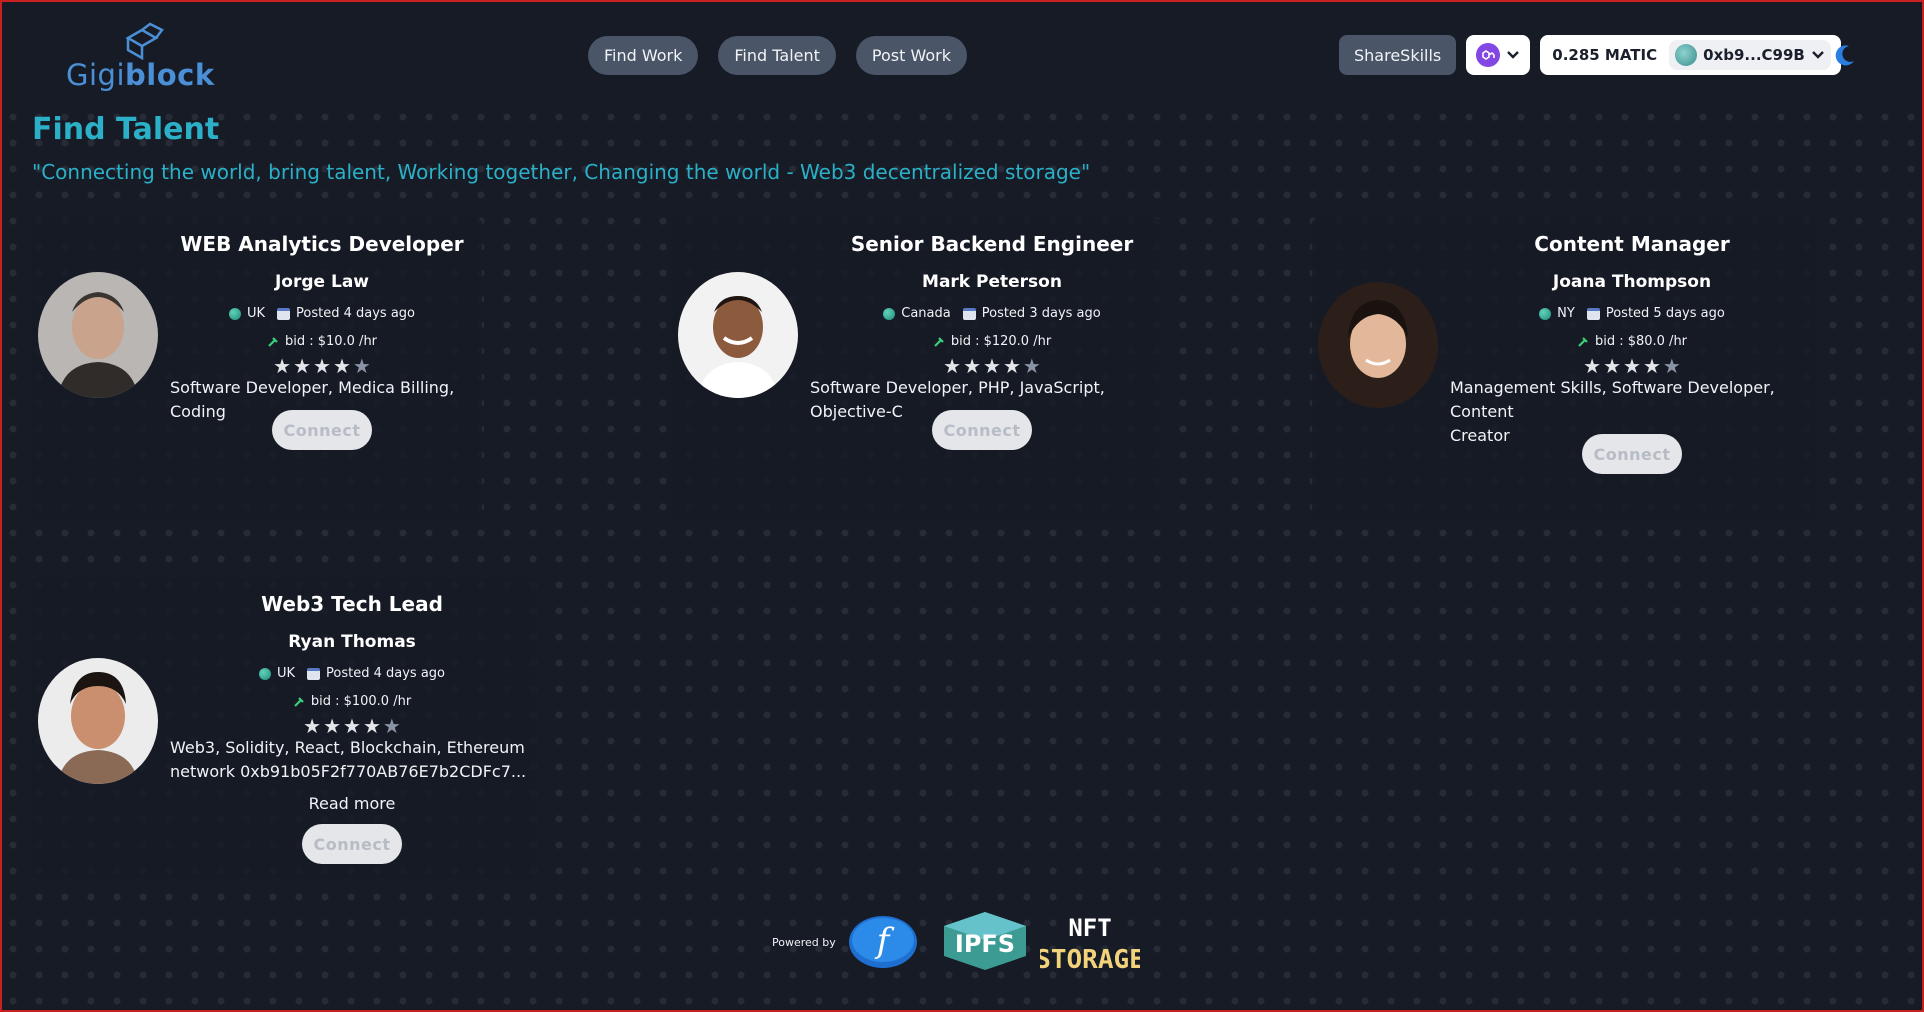 The width and height of the screenshot is (1924, 1012). What do you see at coordinates (352, 642) in the screenshot?
I see `talent-name: Ryan Thomas` at bounding box center [352, 642].